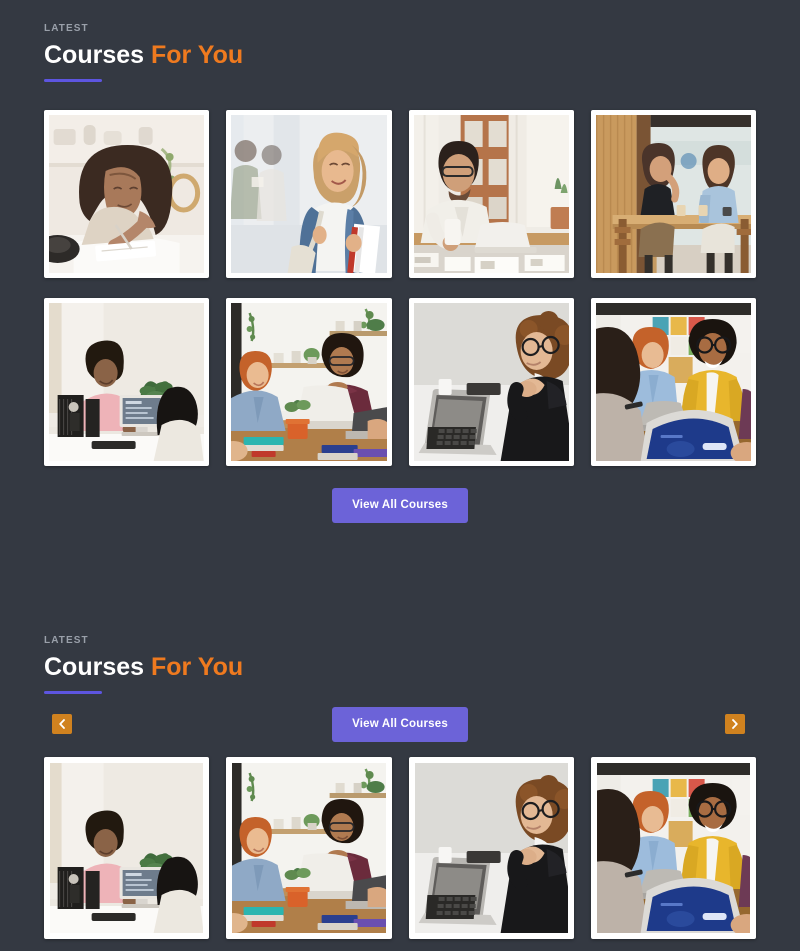 The height and width of the screenshot is (951, 800). I want to click on carousel-next-button, so click(735, 724).